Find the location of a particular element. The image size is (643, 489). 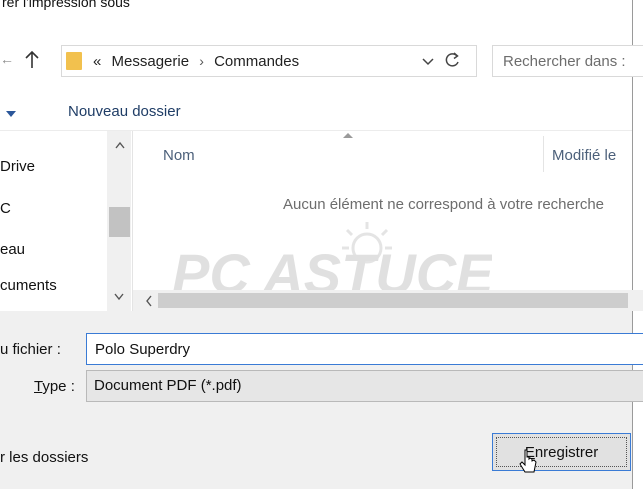

chevron-down-icon is located at coordinates (428, 61).